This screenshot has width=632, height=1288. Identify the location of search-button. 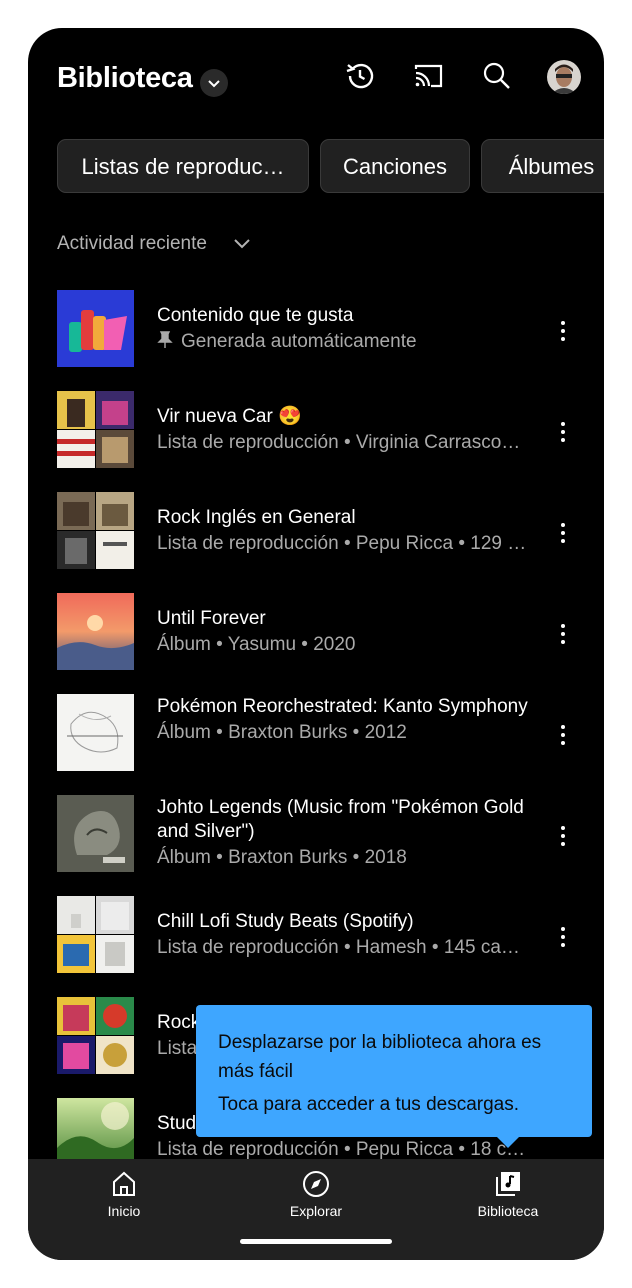
(497, 76).